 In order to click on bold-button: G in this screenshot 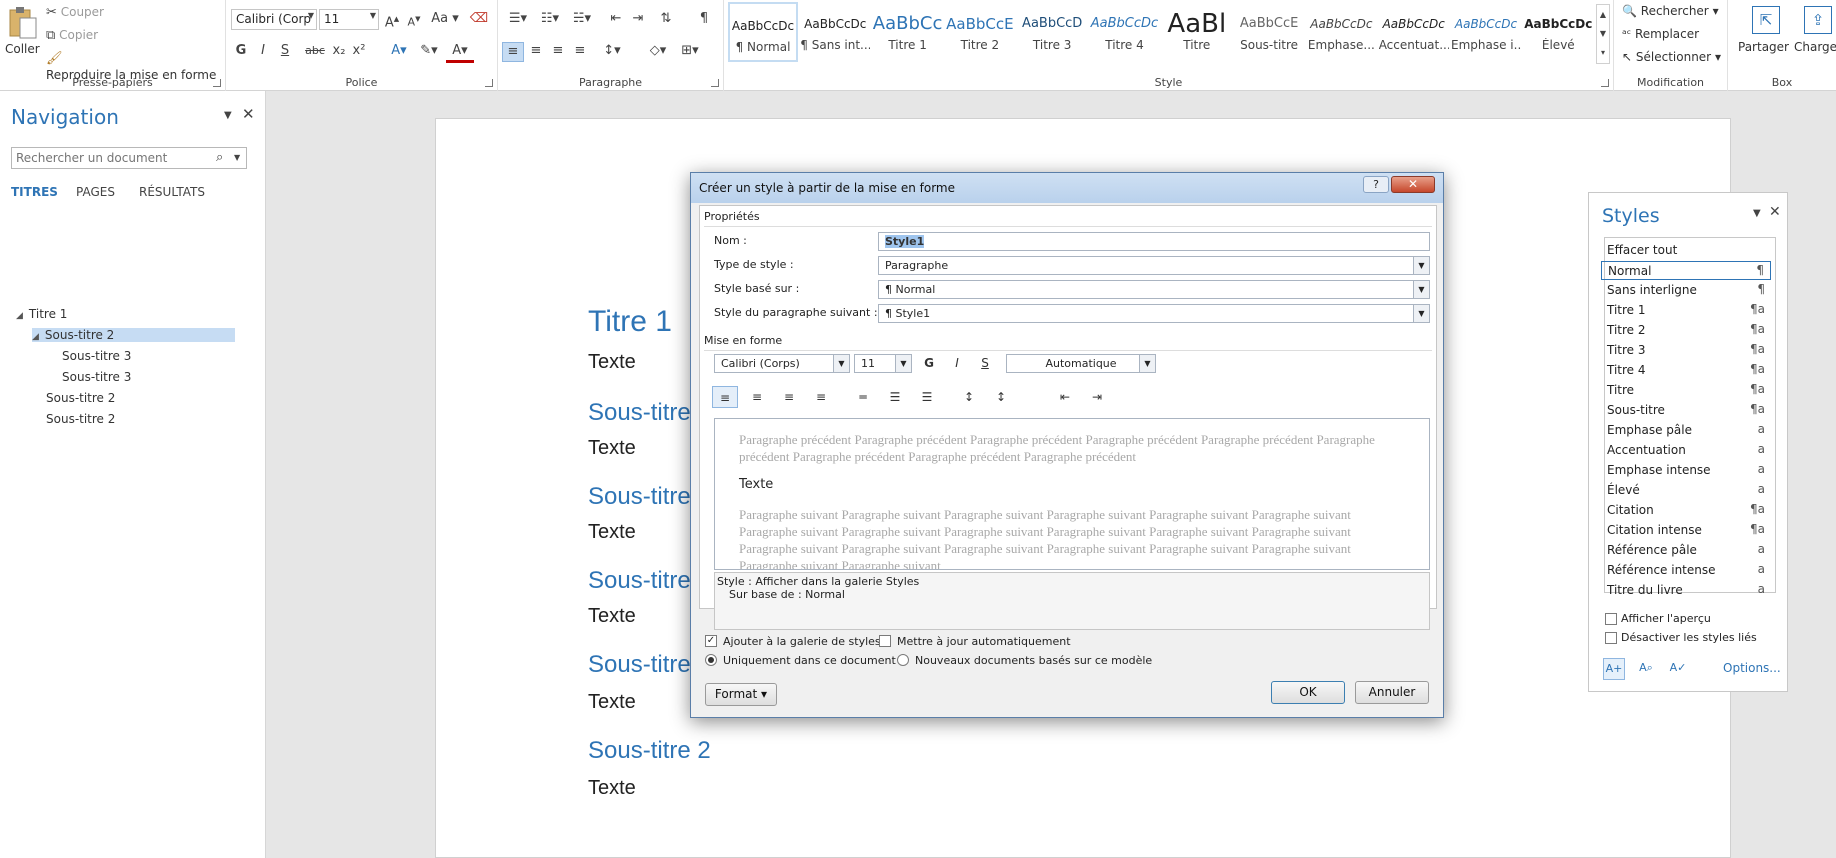, I will do `click(241, 51)`.